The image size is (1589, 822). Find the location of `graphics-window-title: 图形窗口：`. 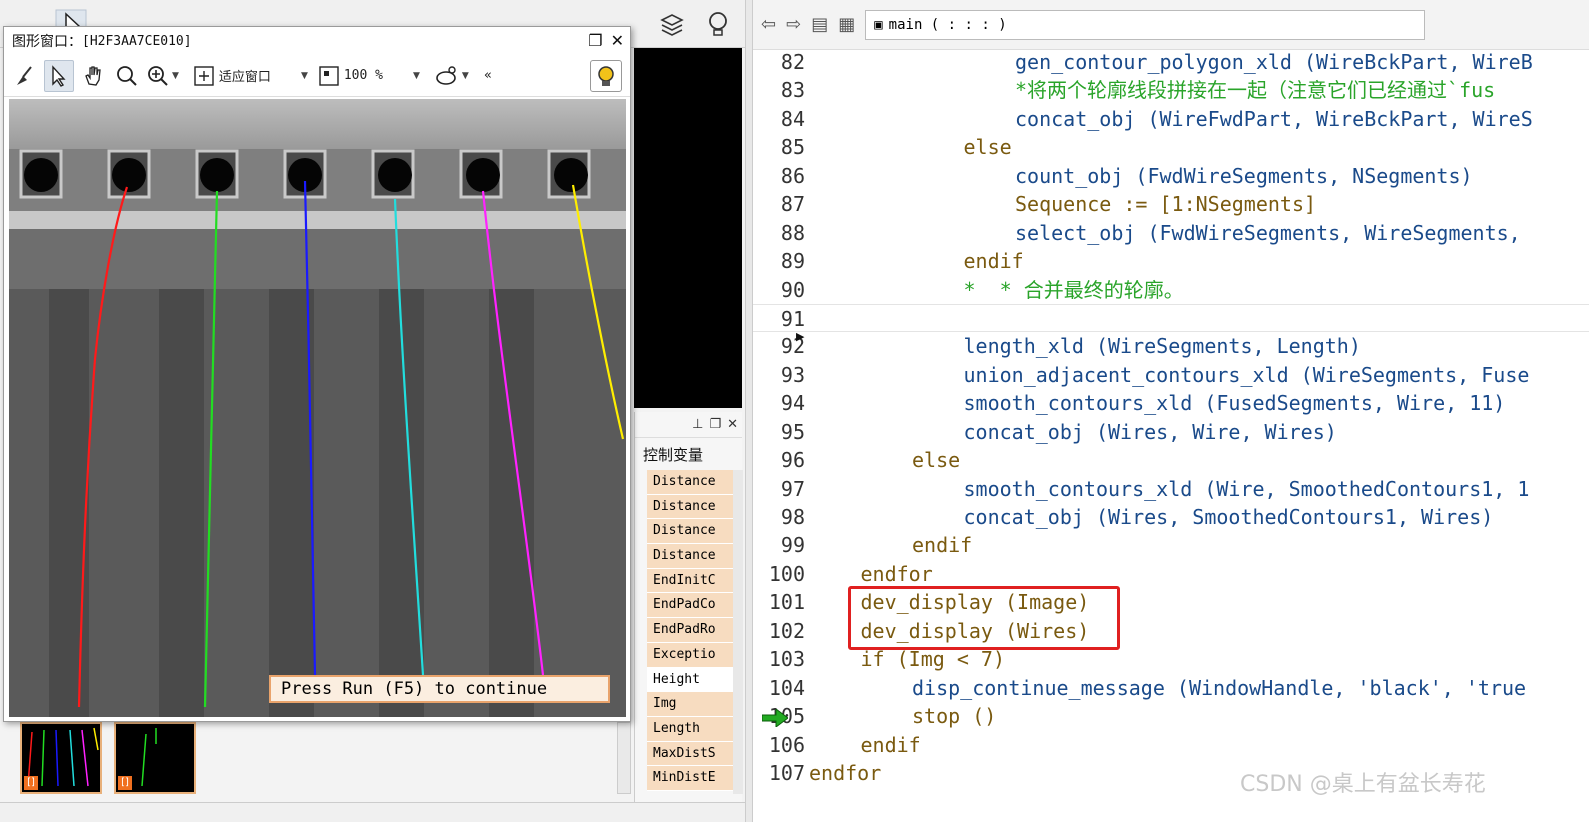

graphics-window-title: 图形窗口： is located at coordinates (47, 42).